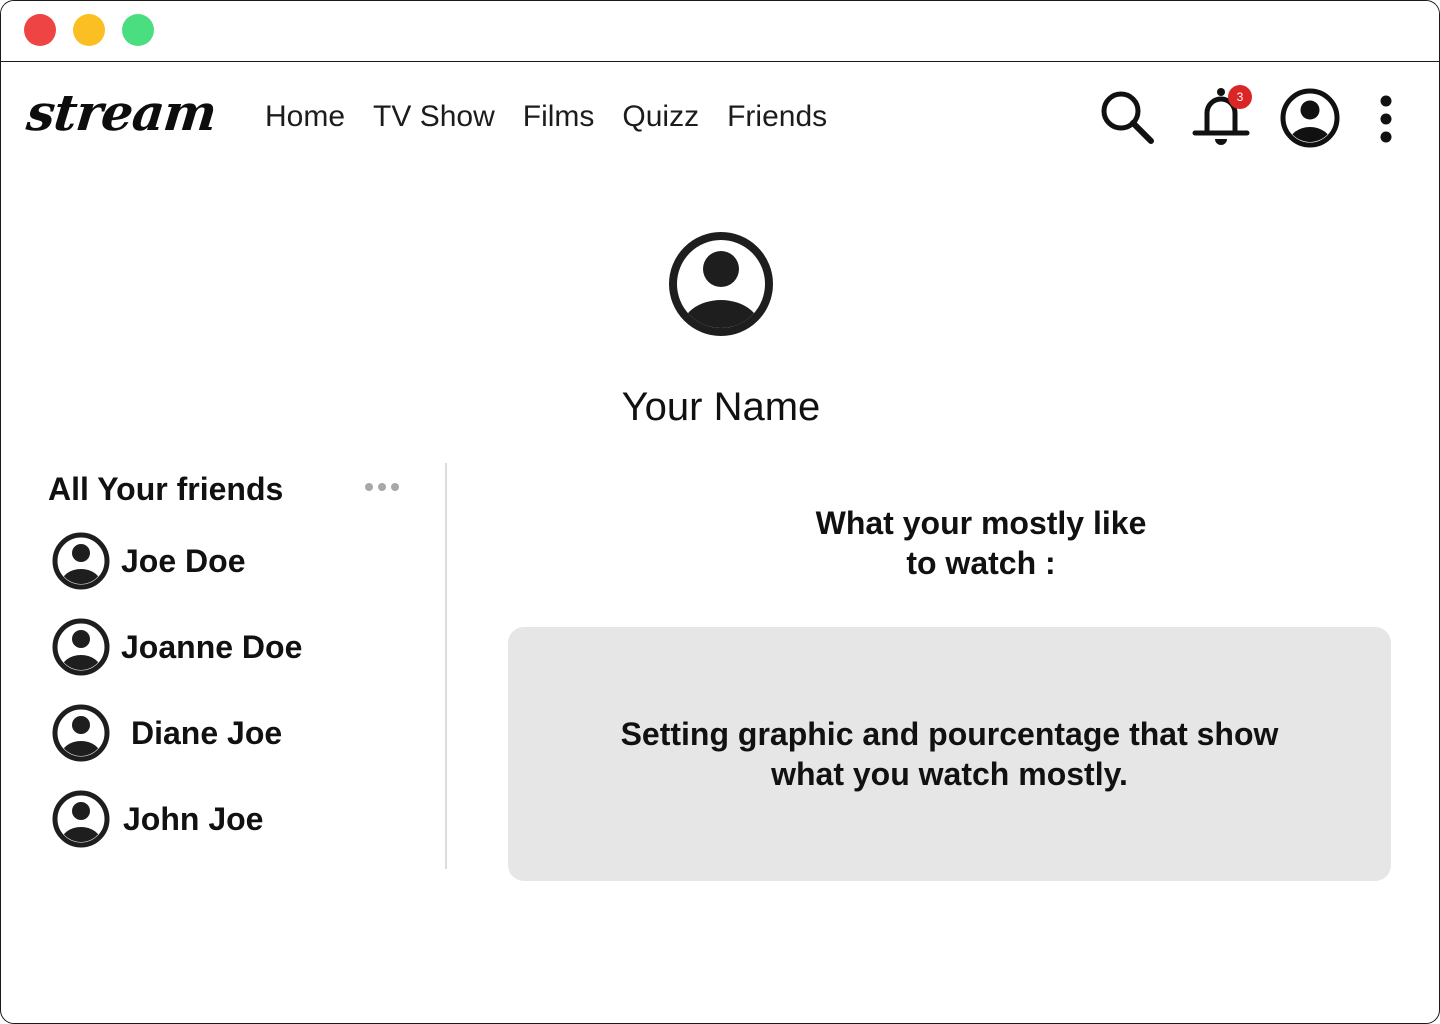 The width and height of the screenshot is (1440, 1024). Describe the element at coordinates (721, 284) in the screenshot. I see `profile-avatar-icon` at that location.